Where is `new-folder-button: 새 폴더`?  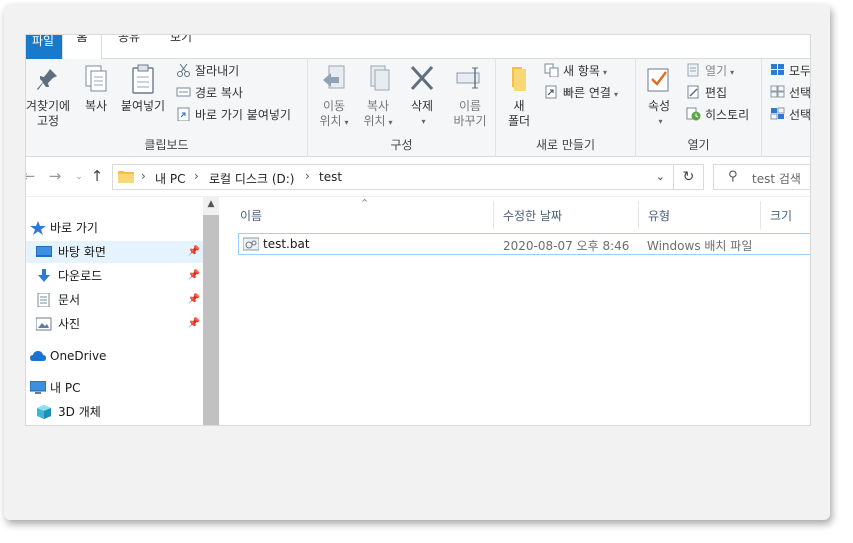
new-folder-button: 새 폴더 is located at coordinates (519, 96).